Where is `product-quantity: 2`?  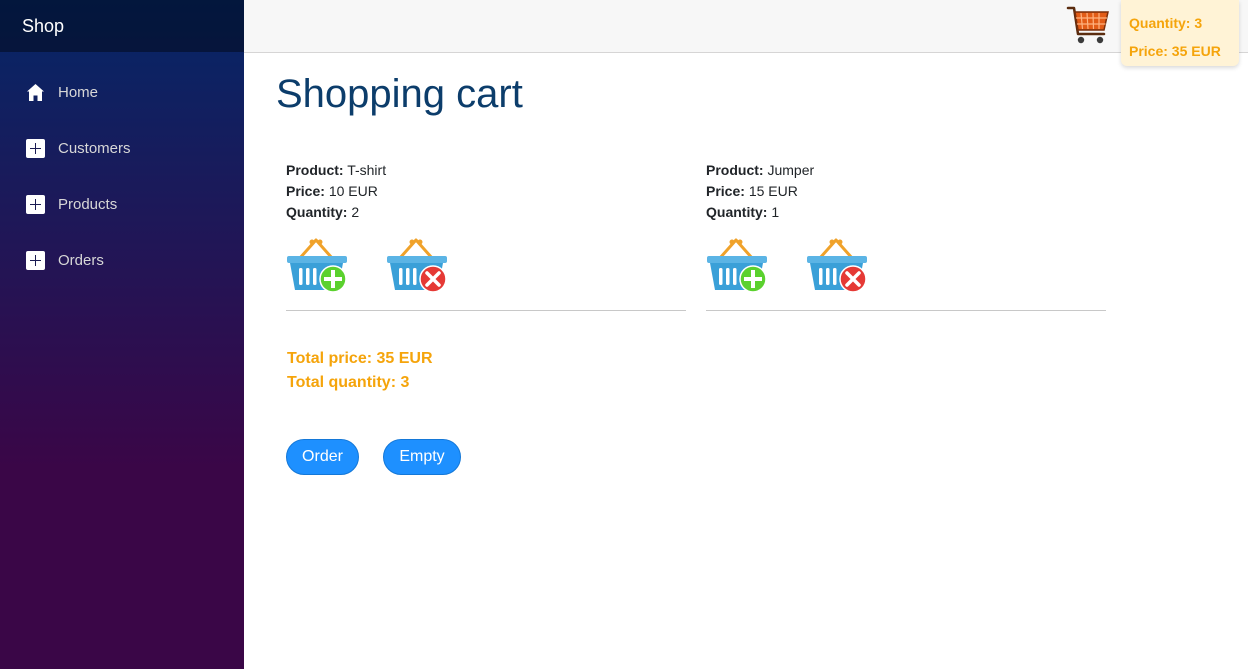 product-quantity: 2 is located at coordinates (355, 212).